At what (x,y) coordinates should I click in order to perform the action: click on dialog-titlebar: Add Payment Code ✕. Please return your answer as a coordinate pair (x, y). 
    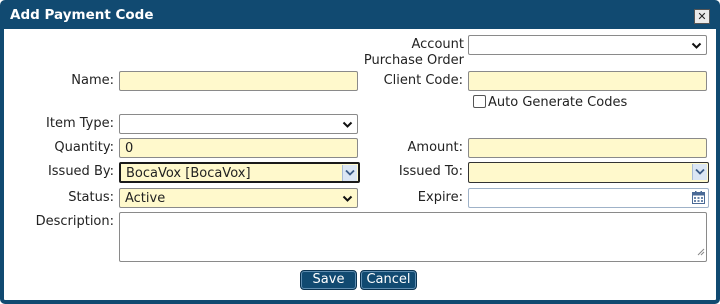
    Looking at the image, I should click on (360, 16).